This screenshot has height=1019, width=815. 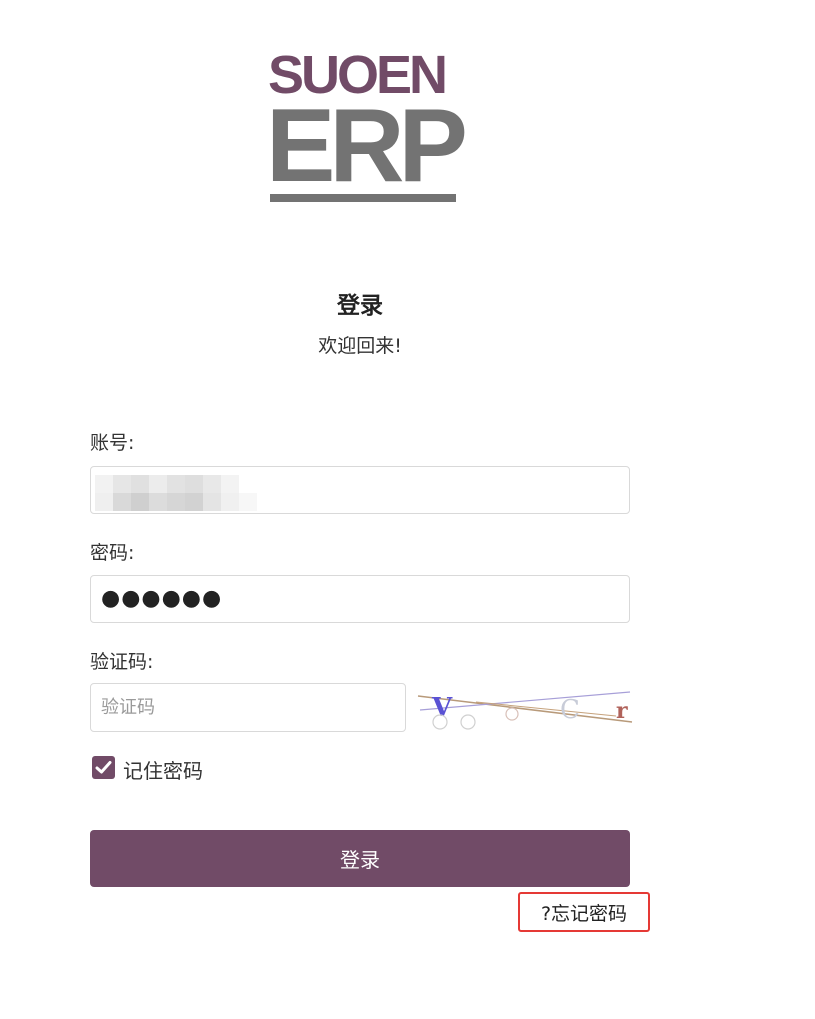 What do you see at coordinates (112, 553) in the screenshot?
I see `password-label: 密码:` at bounding box center [112, 553].